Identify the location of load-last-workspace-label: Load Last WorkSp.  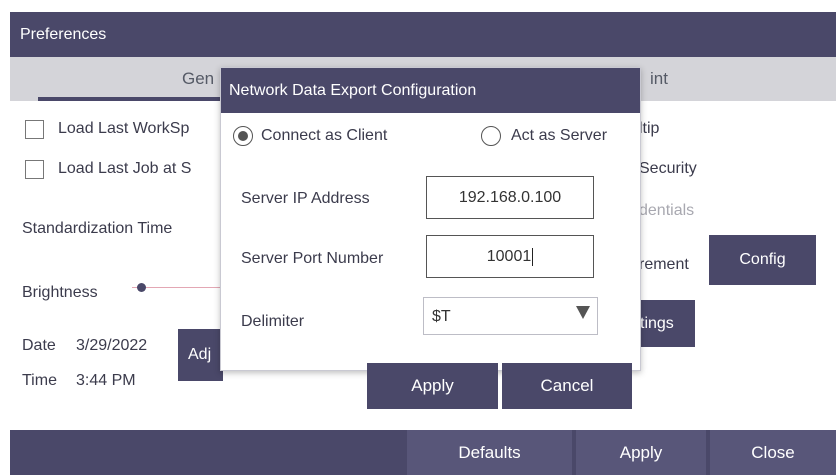
(124, 128).